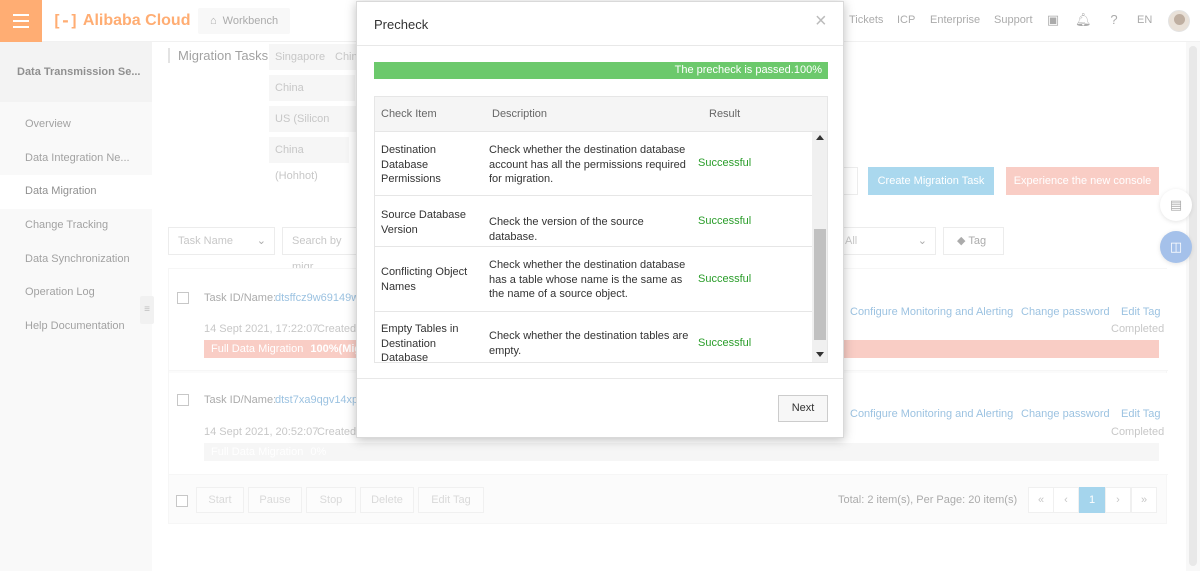 This screenshot has height=571, width=1200. Describe the element at coordinates (601, 114) in the screenshot. I see `table-header` at that location.